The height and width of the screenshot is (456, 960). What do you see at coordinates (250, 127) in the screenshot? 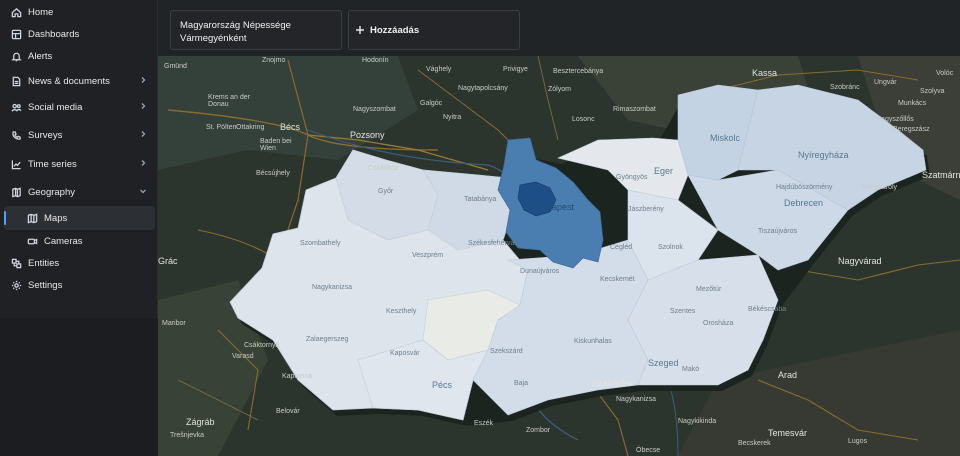
I see `map-label: Ottakring` at bounding box center [250, 127].